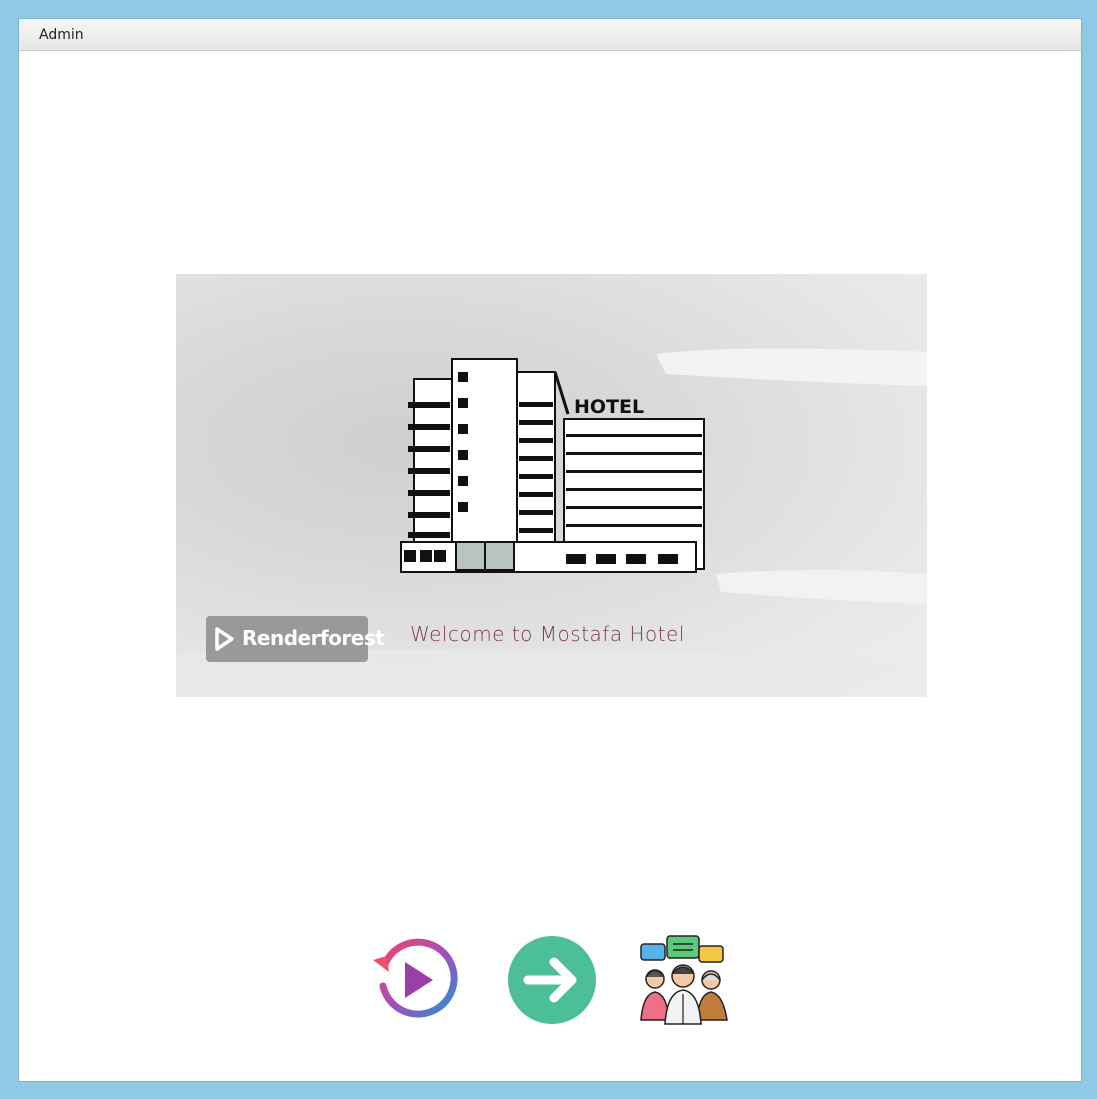  Describe the element at coordinates (313, 638) in the screenshot. I see `watermark-text: Renderforest` at that location.